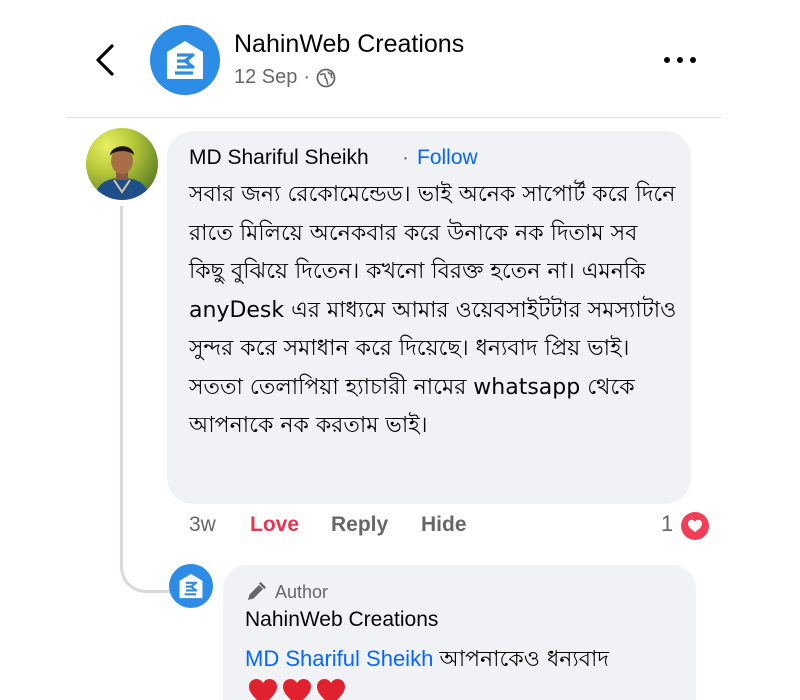 The width and height of the screenshot is (800, 700). I want to click on chevron-left-icon, so click(105, 60).